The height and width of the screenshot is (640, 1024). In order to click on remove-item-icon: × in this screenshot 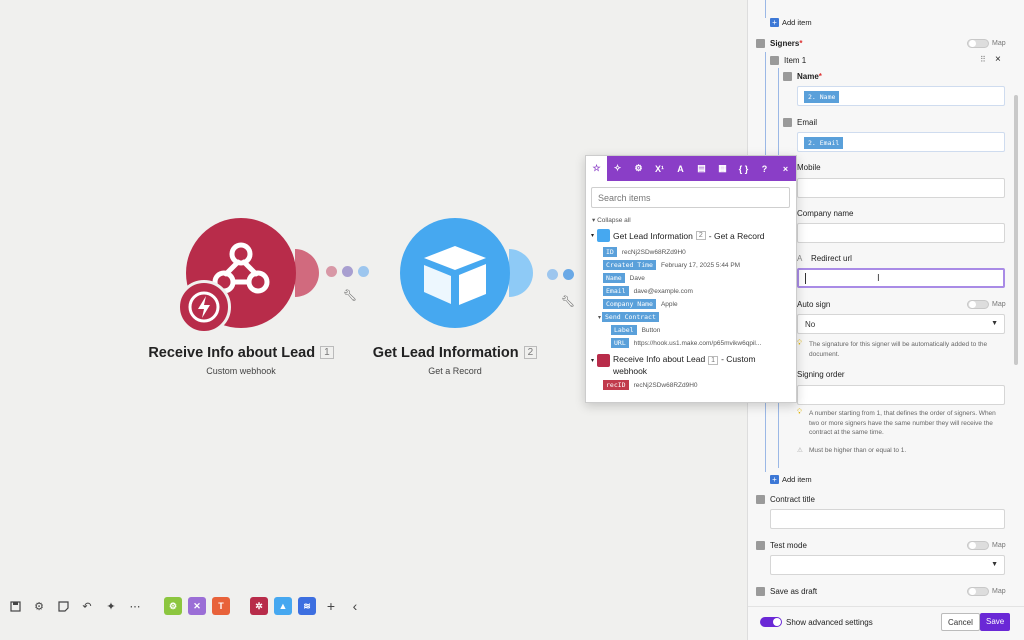, I will do `click(998, 59)`.